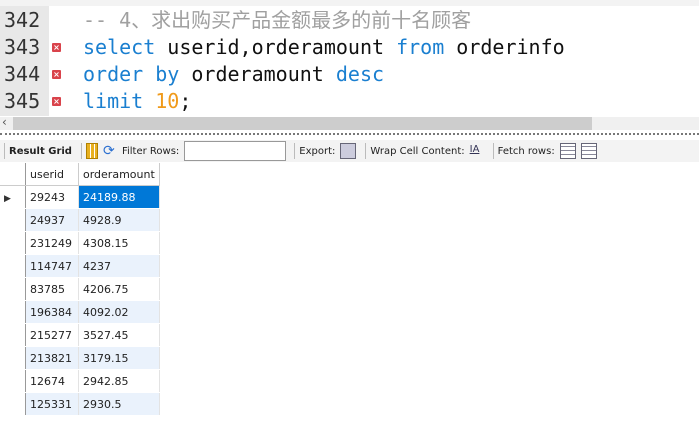  What do you see at coordinates (119, 289) in the screenshot?
I see `table-cell: 4206.75` at bounding box center [119, 289].